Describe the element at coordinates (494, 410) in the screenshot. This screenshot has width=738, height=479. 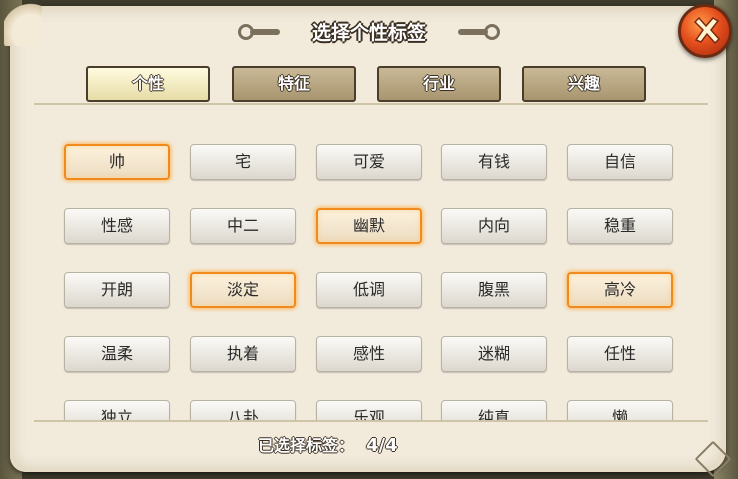
I see `tag-button: 纯真` at that location.